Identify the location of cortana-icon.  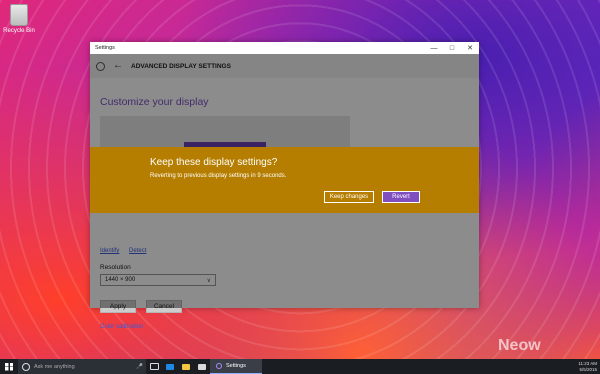
(26, 366).